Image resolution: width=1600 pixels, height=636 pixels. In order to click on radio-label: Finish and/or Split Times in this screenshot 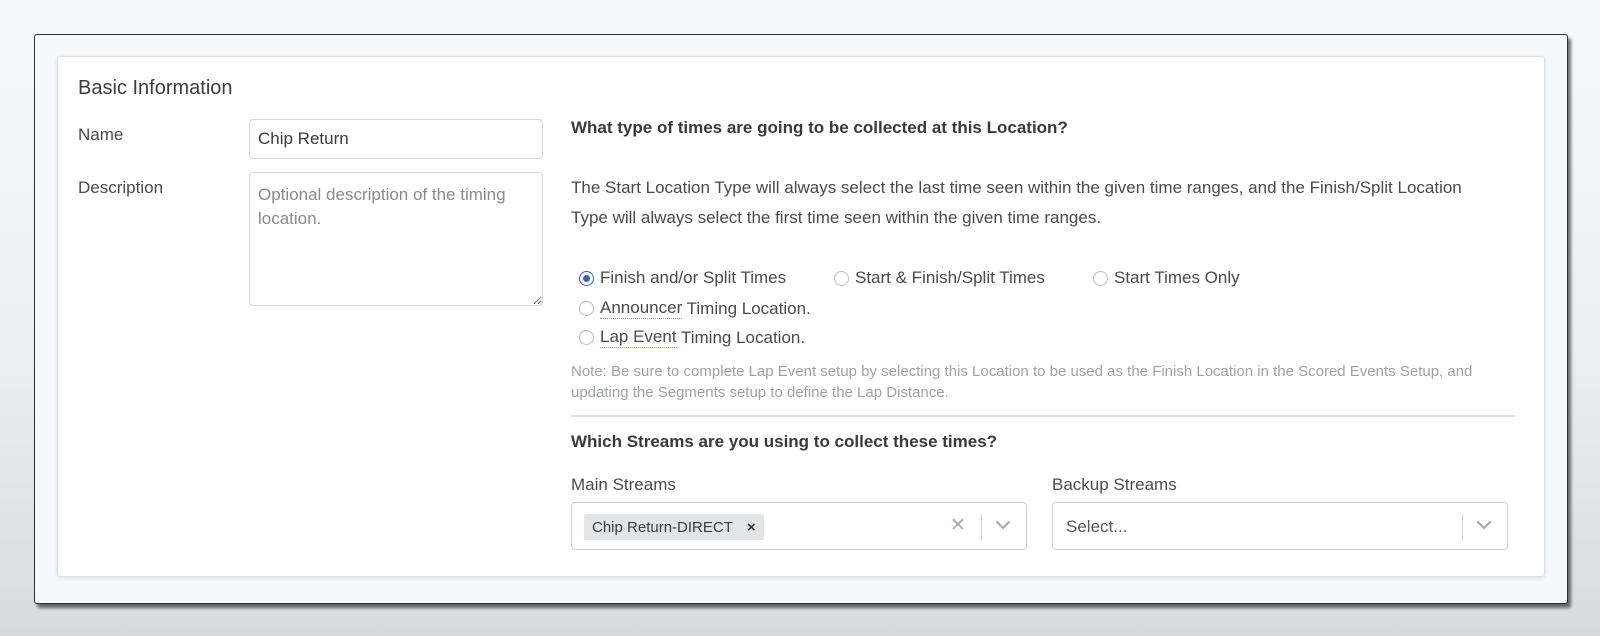, I will do `click(693, 277)`.